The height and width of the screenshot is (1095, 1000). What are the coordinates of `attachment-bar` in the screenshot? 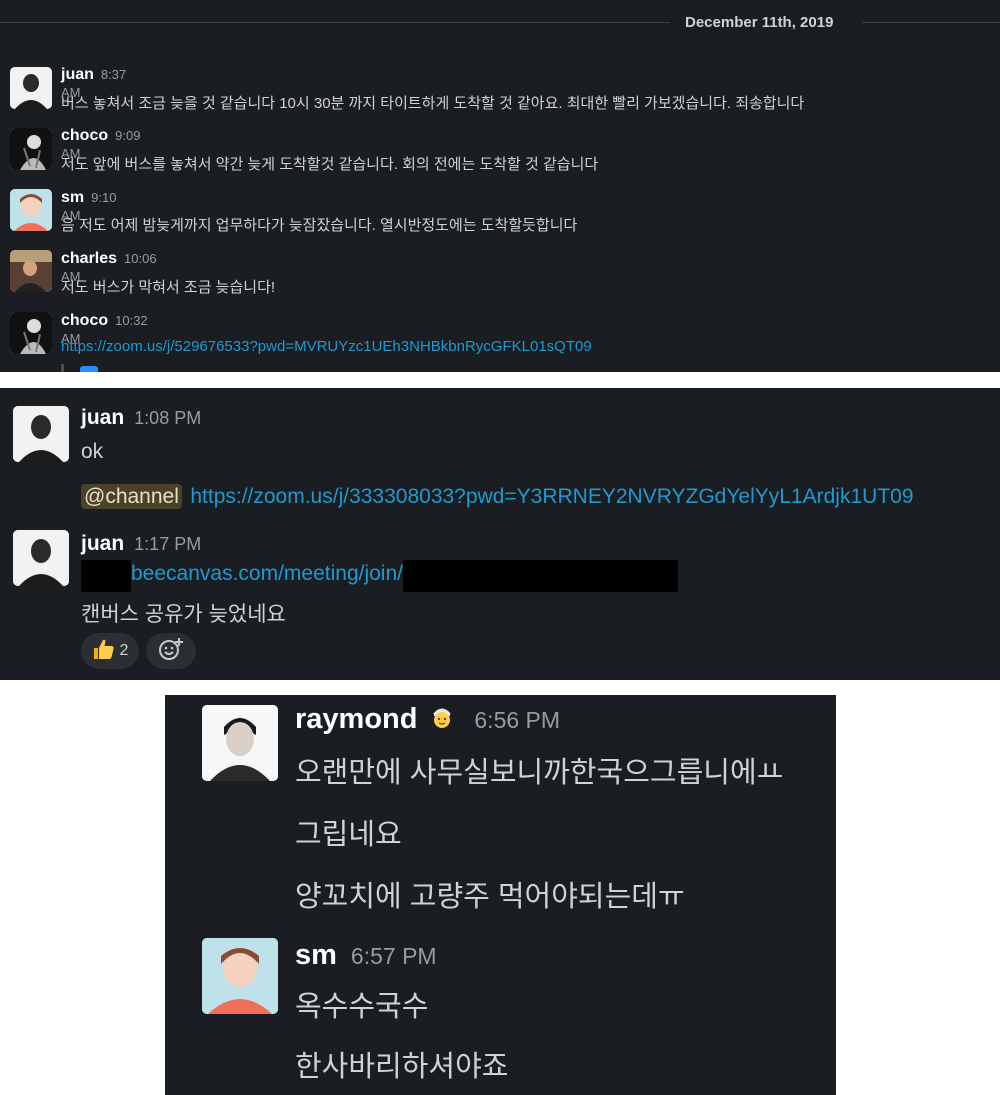 It's located at (62, 368).